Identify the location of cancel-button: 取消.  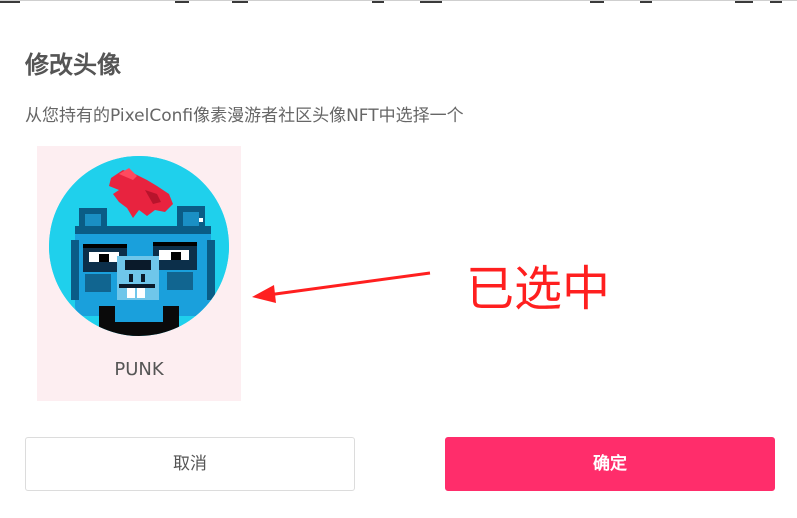
(190, 464).